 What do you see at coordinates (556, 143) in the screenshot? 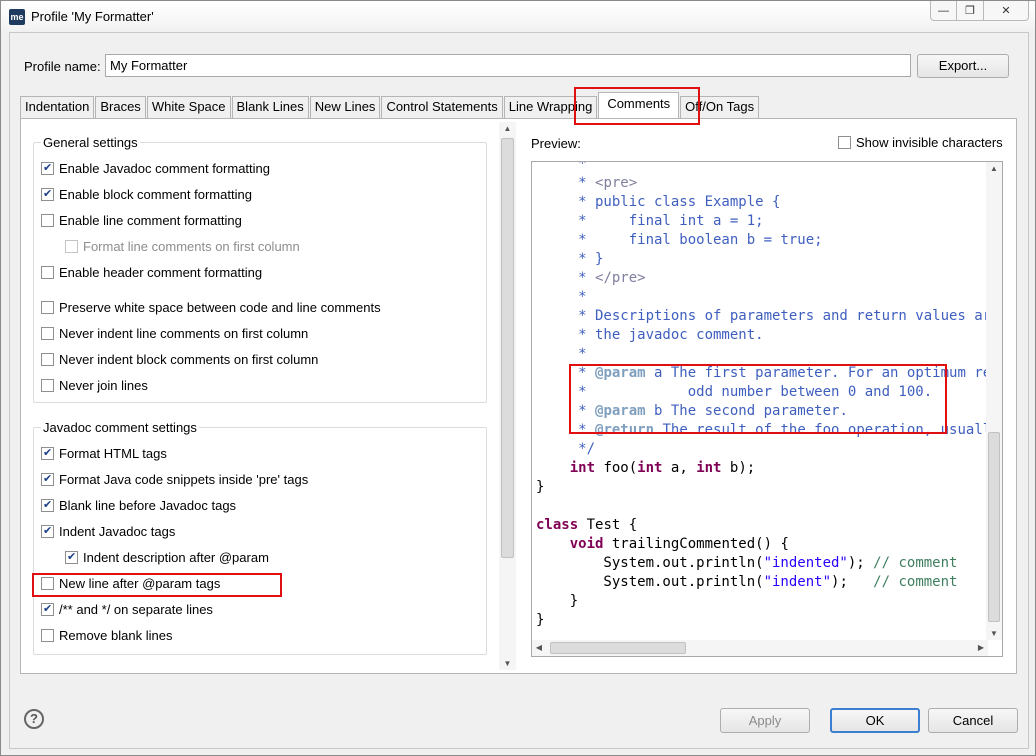
I see `preview-label: Preview:` at bounding box center [556, 143].